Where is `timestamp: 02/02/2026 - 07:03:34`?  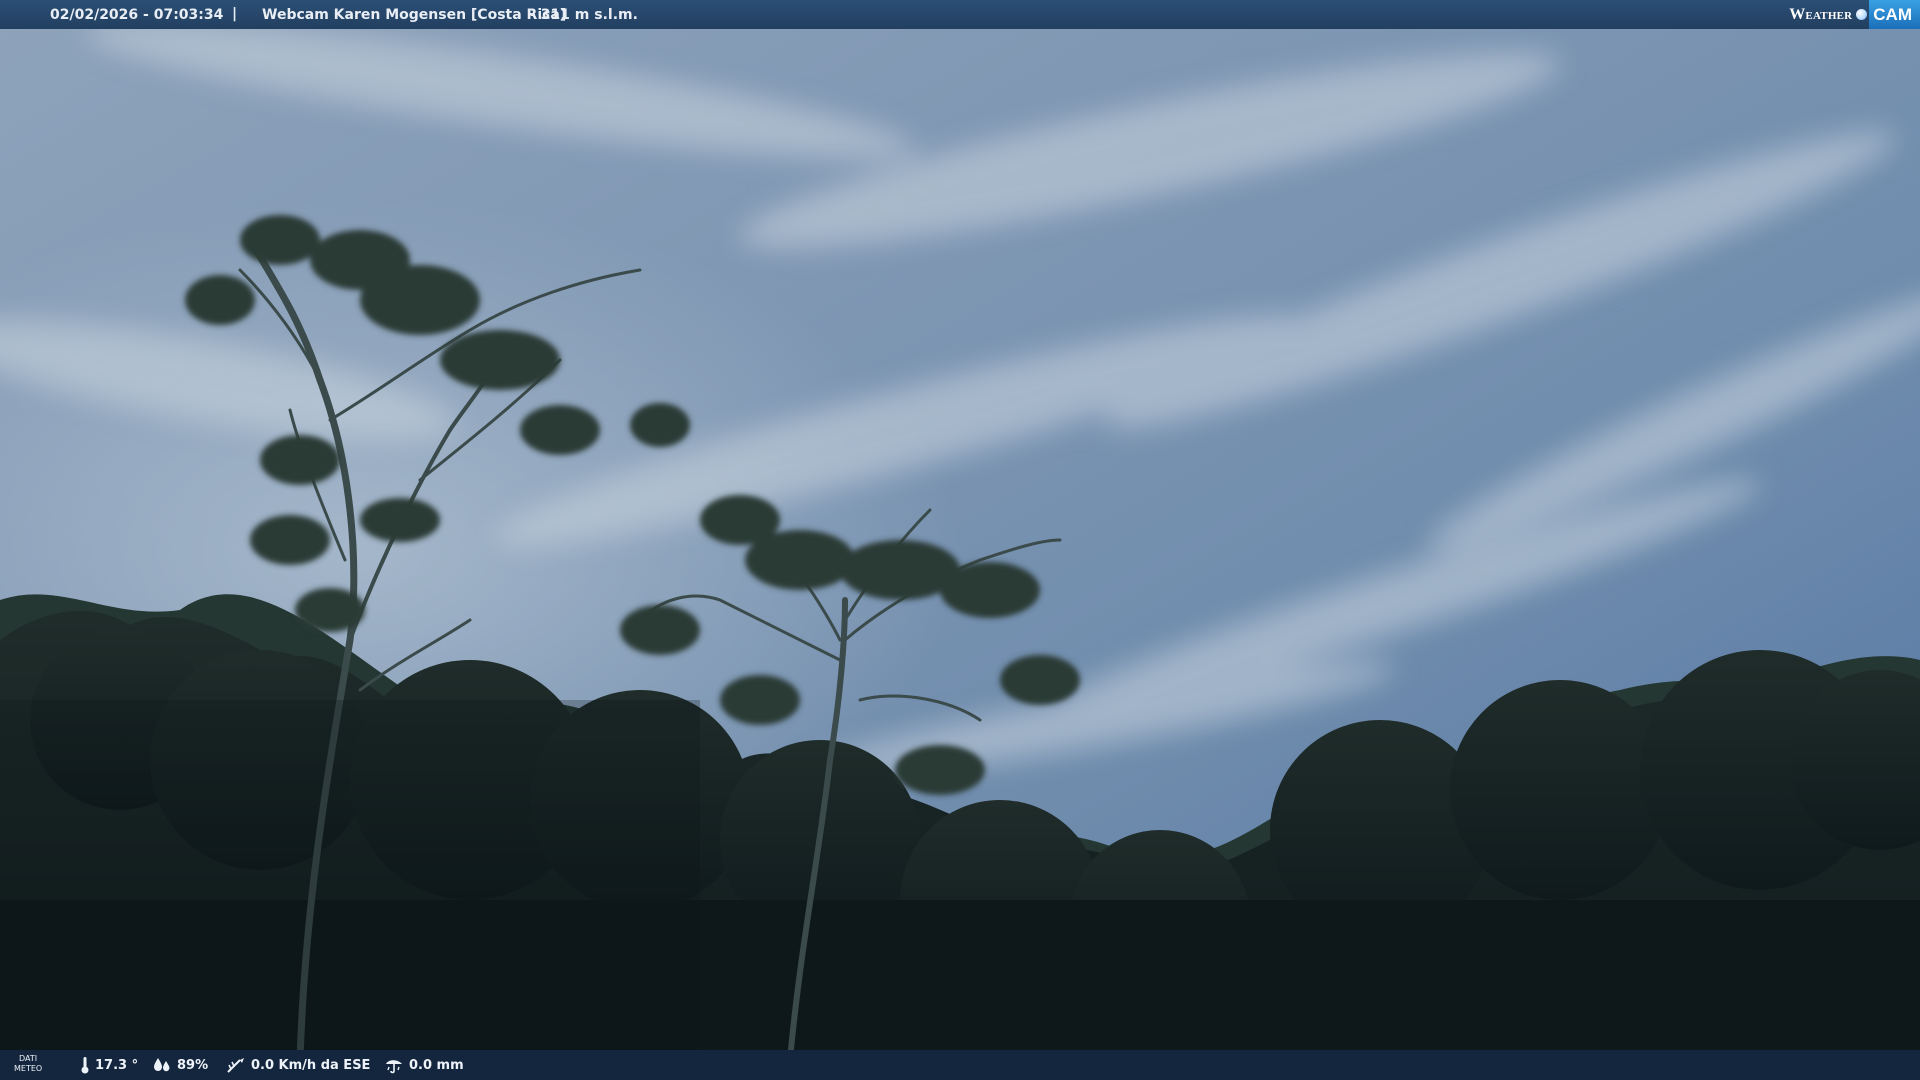
timestamp: 02/02/2026 - 07:03:34 is located at coordinates (137, 15).